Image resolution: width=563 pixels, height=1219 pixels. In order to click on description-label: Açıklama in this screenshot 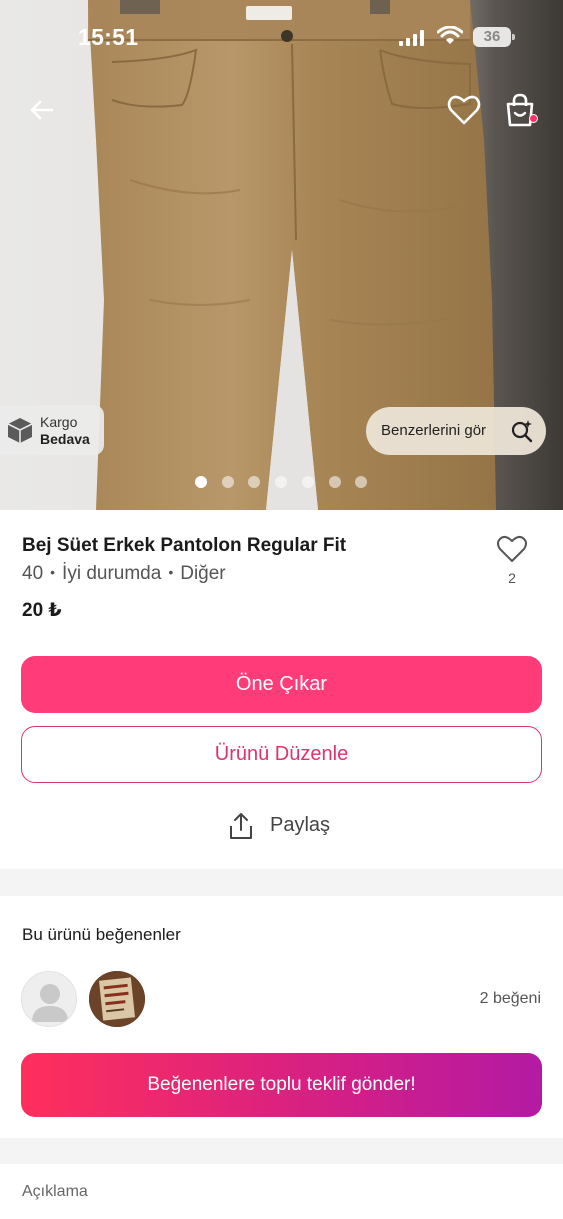, I will do `click(55, 1191)`.